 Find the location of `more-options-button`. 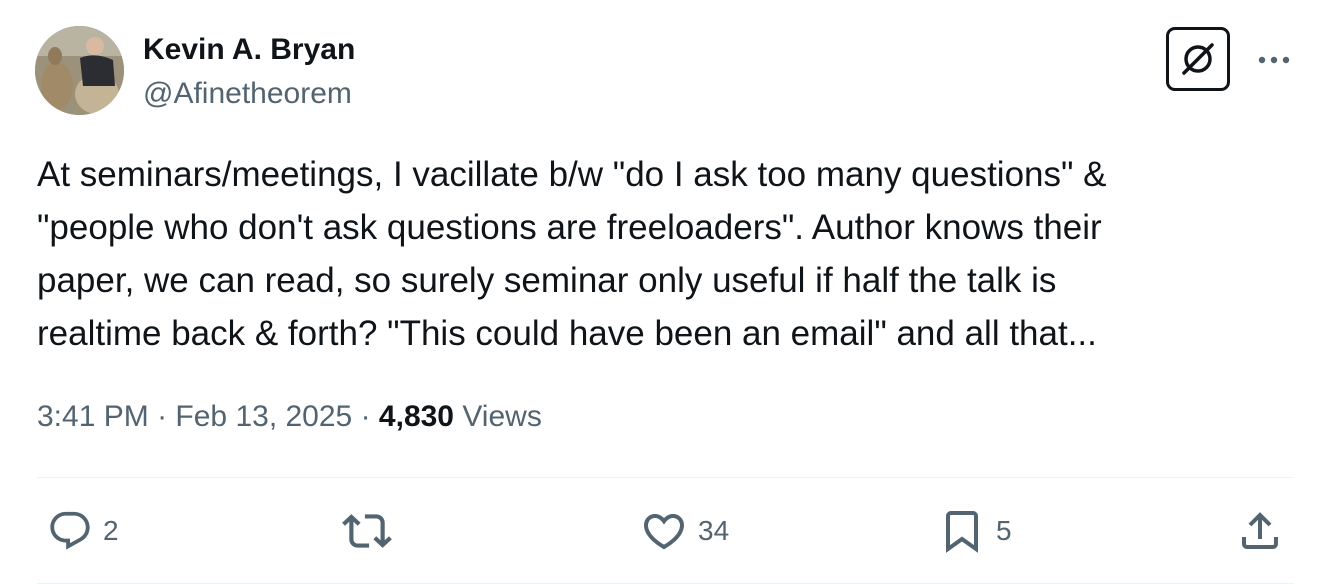

more-options-button is located at coordinates (1274, 60).